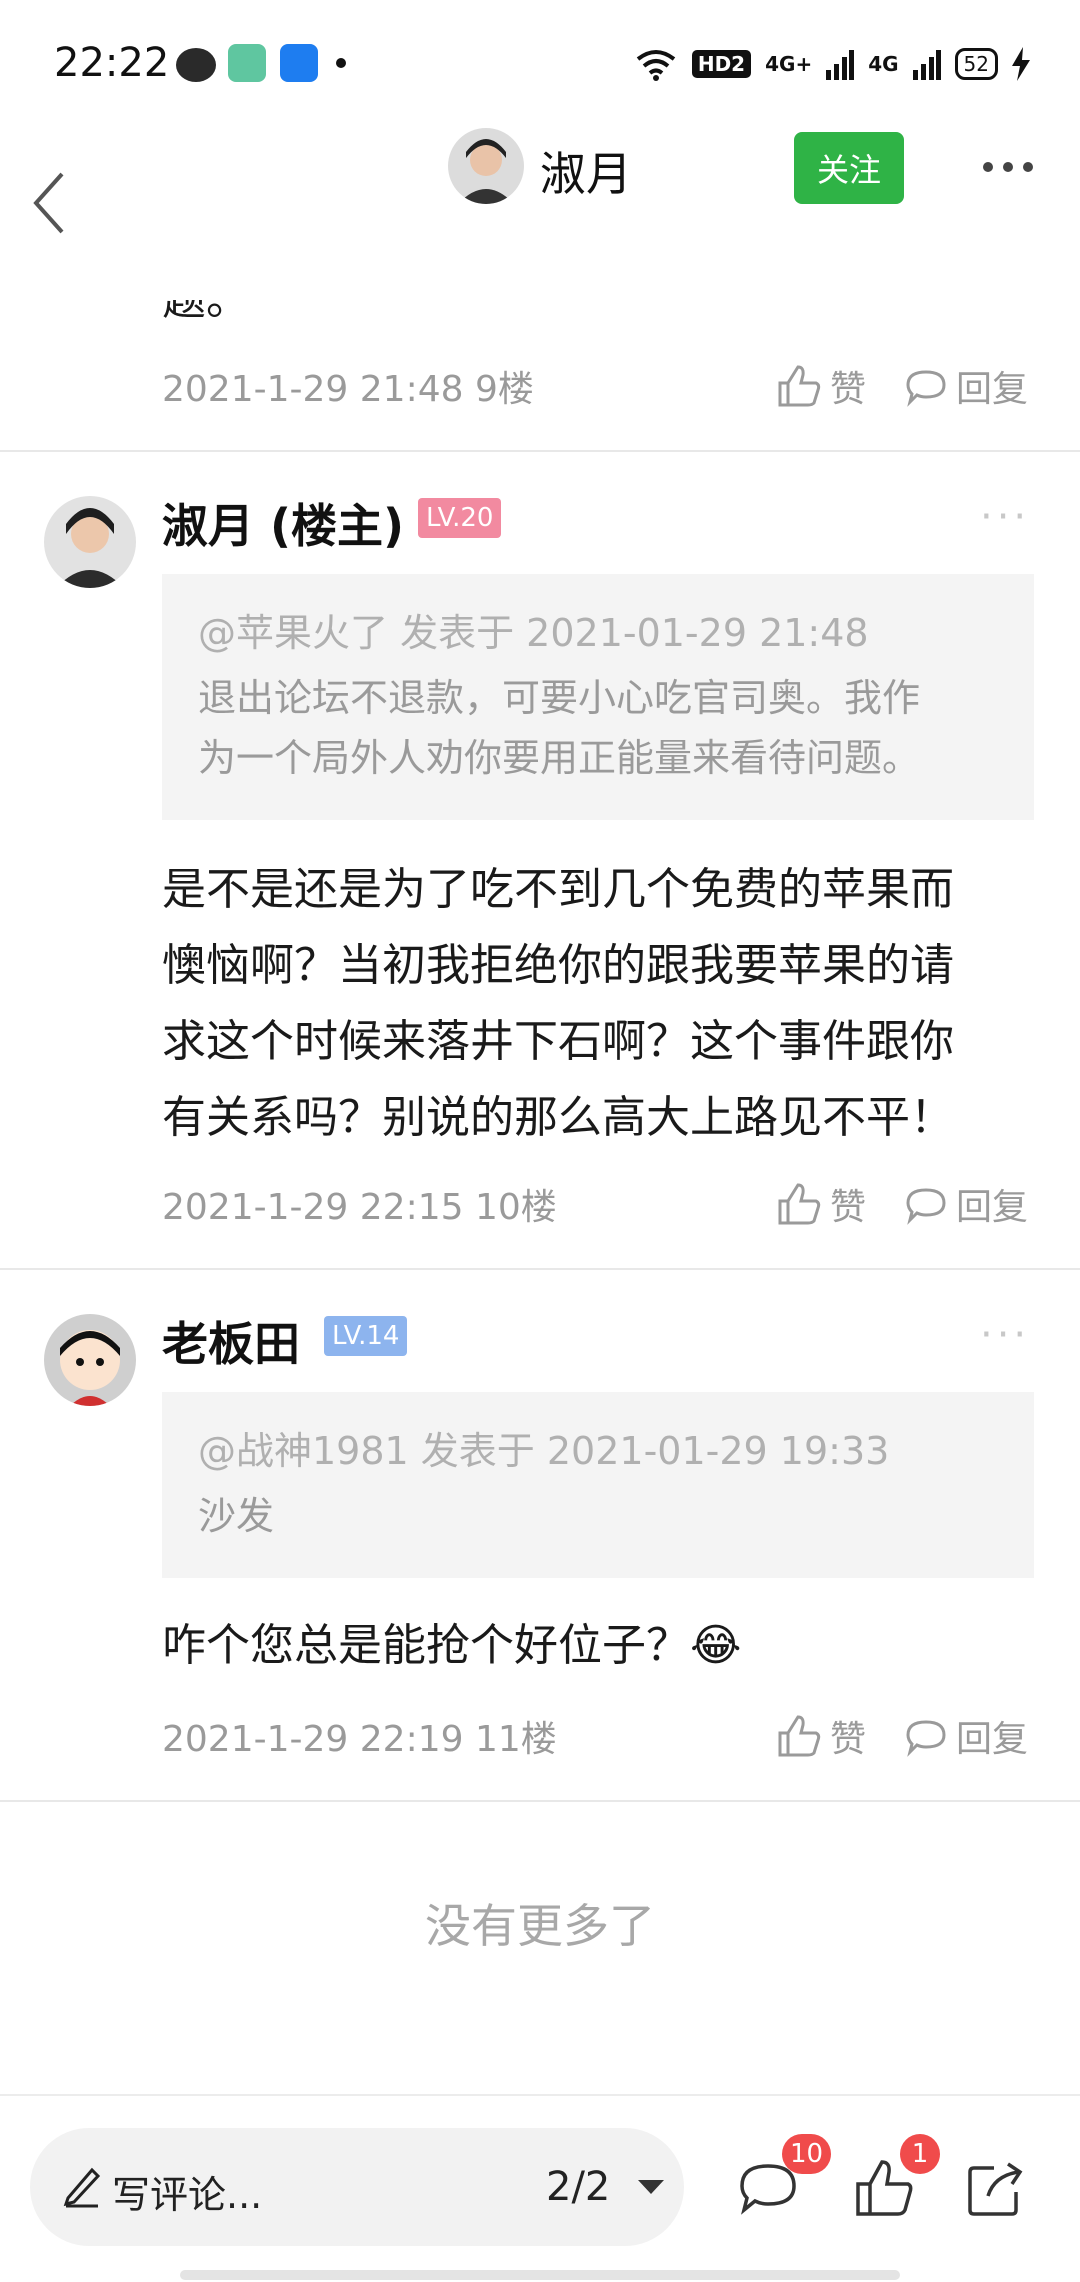 This screenshot has width=1080, height=2282. Describe the element at coordinates (558, 965) in the screenshot. I see `post-body-line: 懊恼啊？当初我拒绝你的跟我要苹果的请` at that location.